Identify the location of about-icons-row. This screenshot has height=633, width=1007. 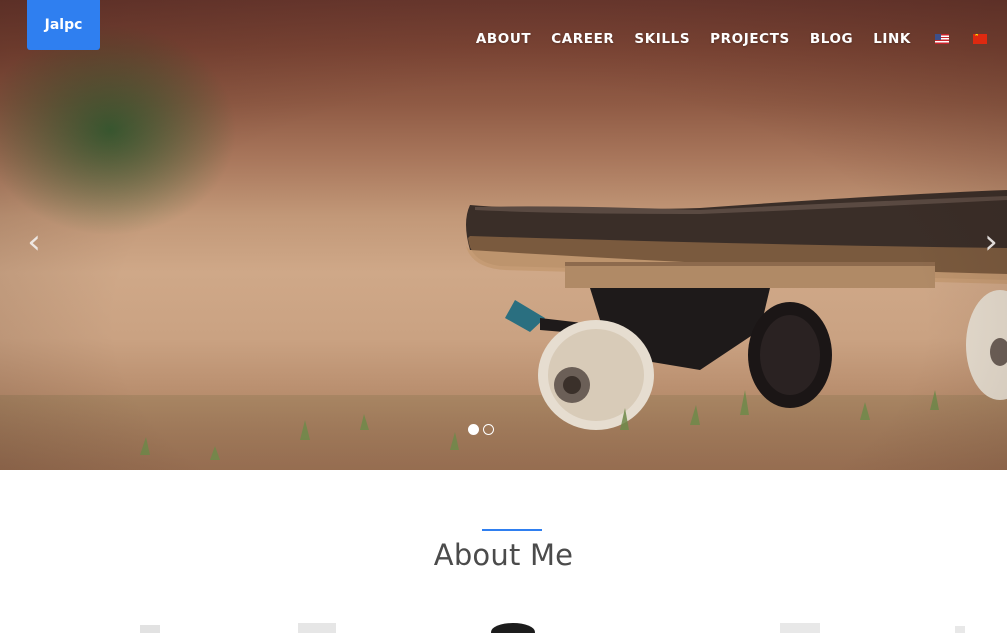
(552, 628).